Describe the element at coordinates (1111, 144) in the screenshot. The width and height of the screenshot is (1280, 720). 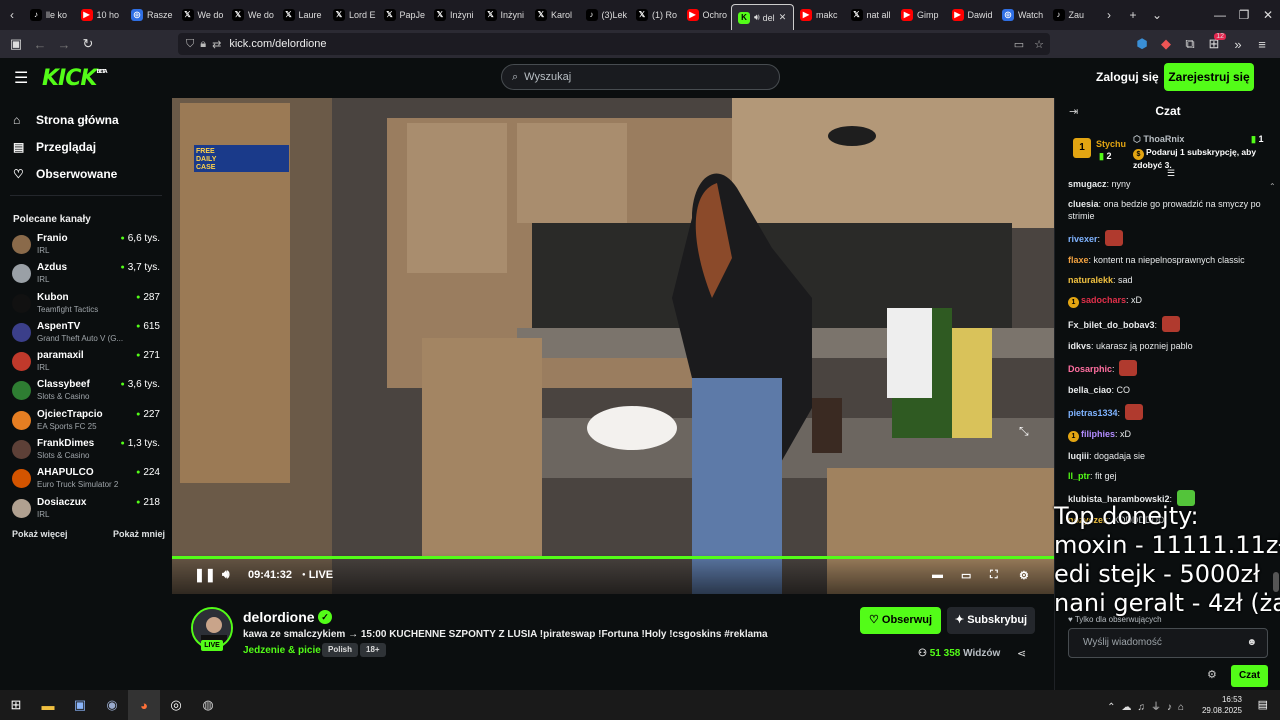
I see `rank-user: Stychu` at that location.